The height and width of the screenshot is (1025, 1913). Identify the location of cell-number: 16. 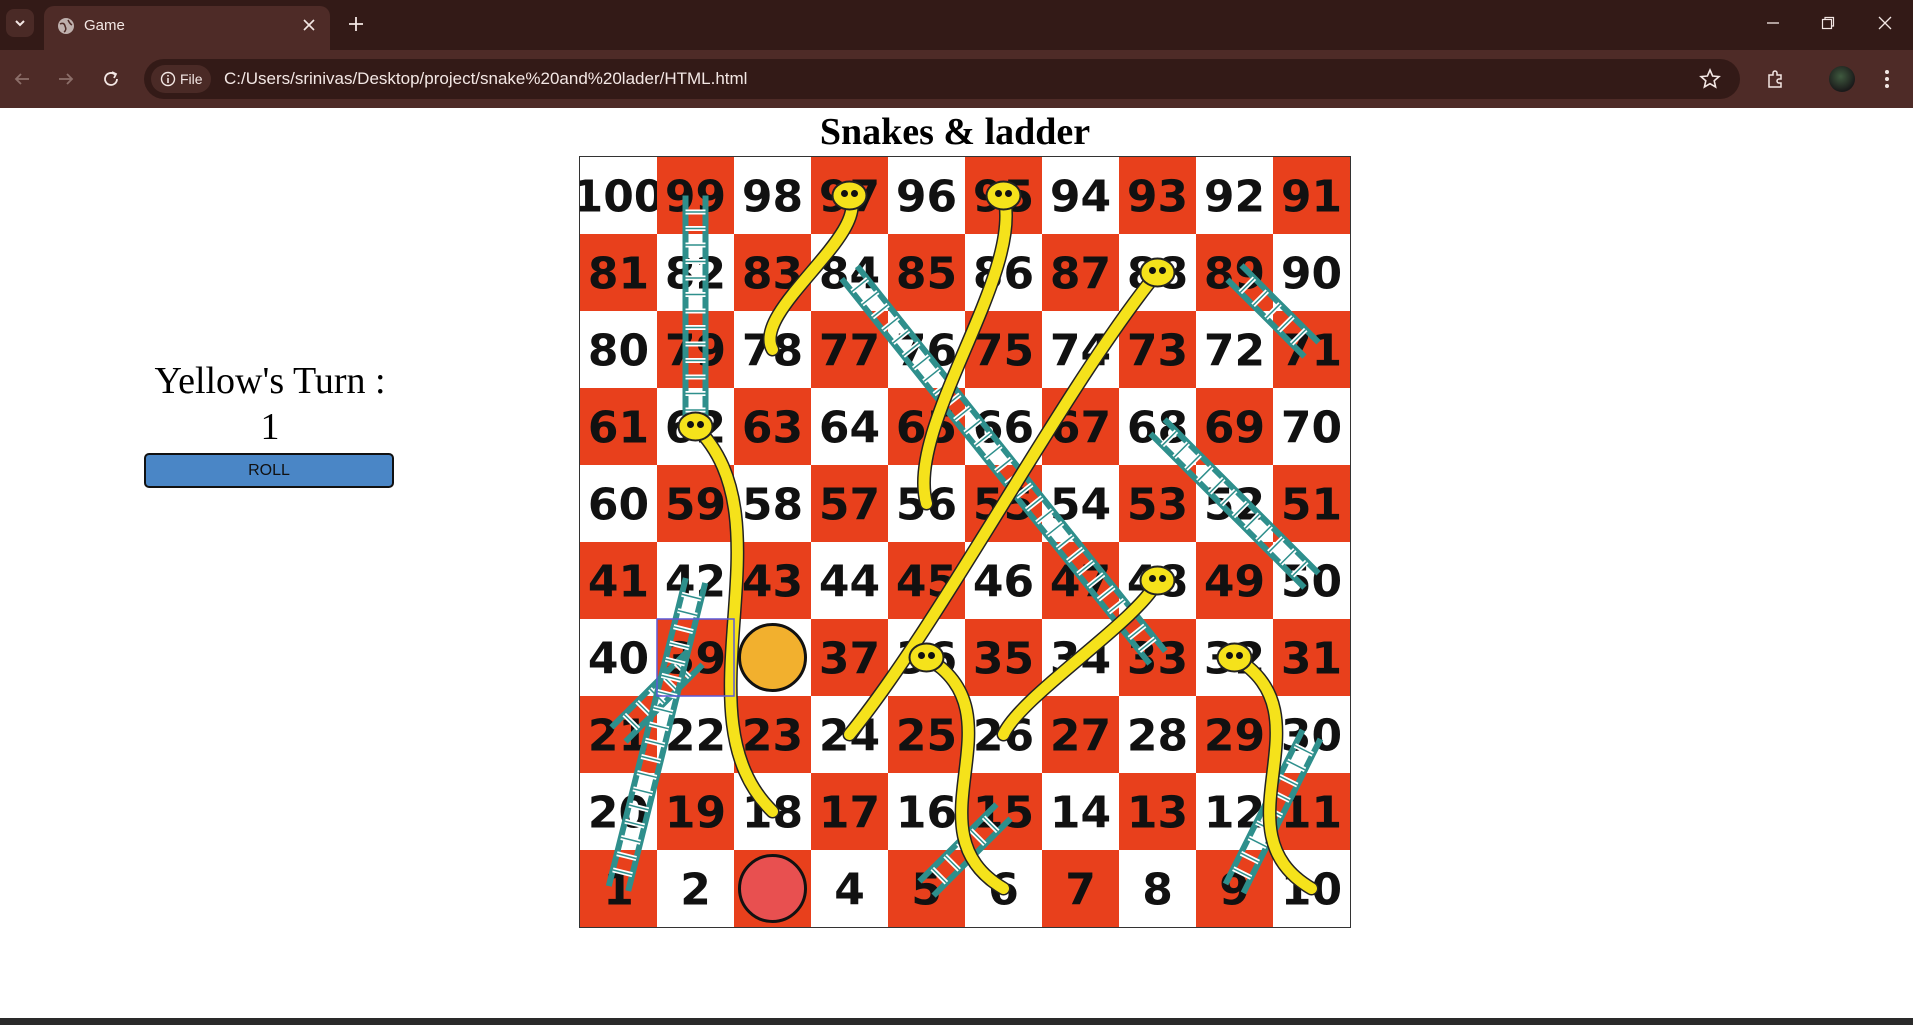
(926, 813).